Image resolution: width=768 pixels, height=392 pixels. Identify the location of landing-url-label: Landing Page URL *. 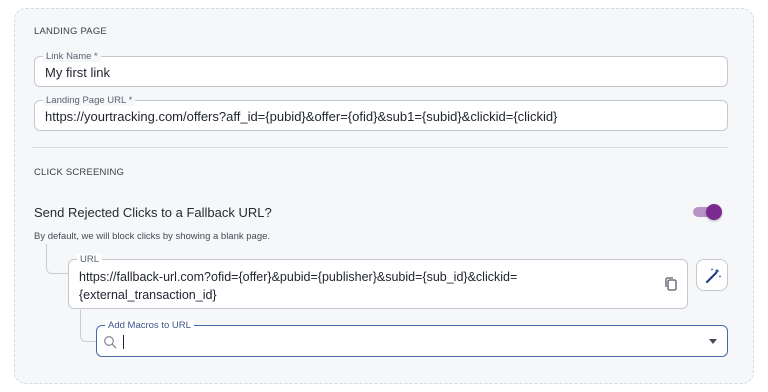
(89, 100).